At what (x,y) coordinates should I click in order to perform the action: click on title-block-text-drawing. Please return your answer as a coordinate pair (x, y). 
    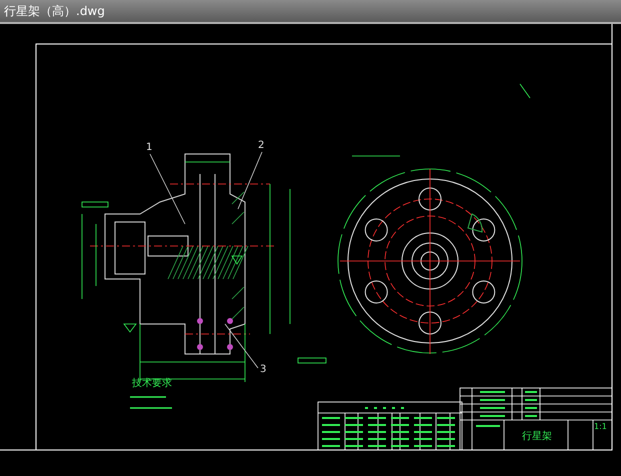
    Looking at the image, I should click on (506, 409).